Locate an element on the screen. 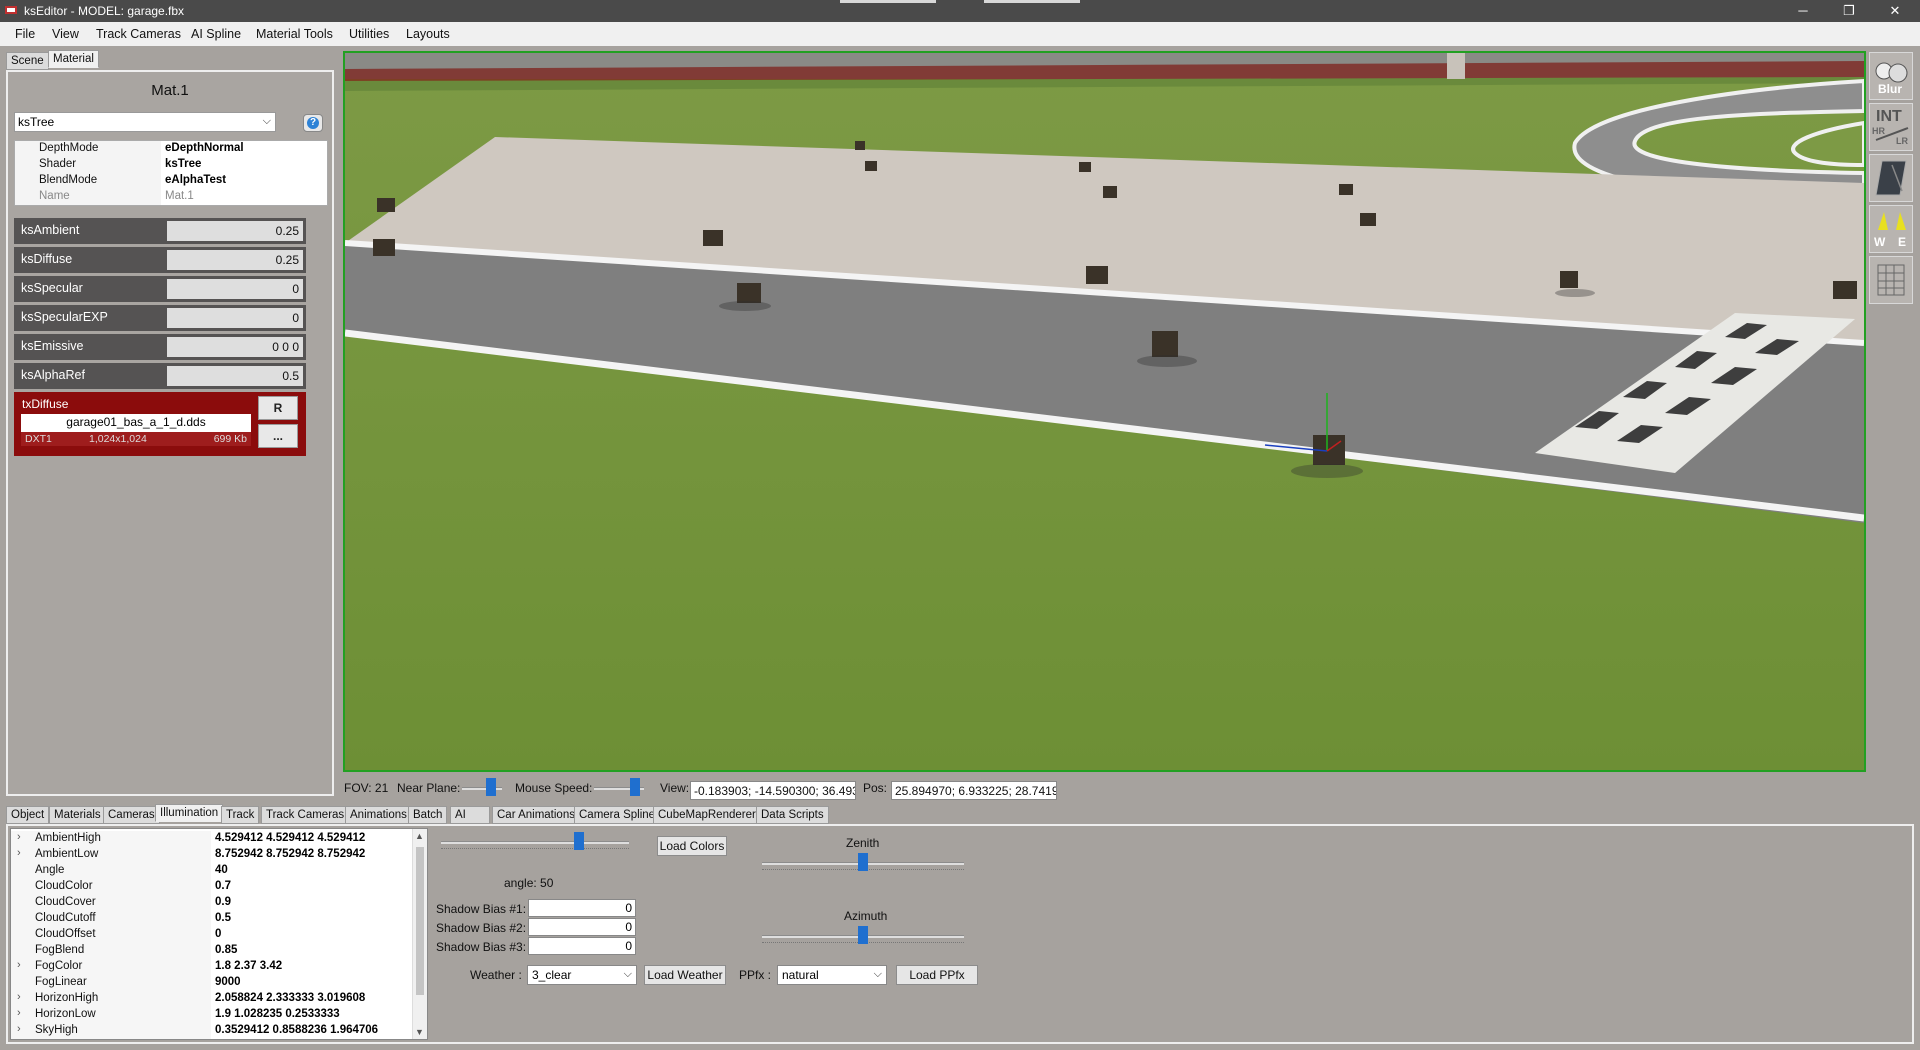  weather-select: 3_clear ⌵ is located at coordinates (582, 975).